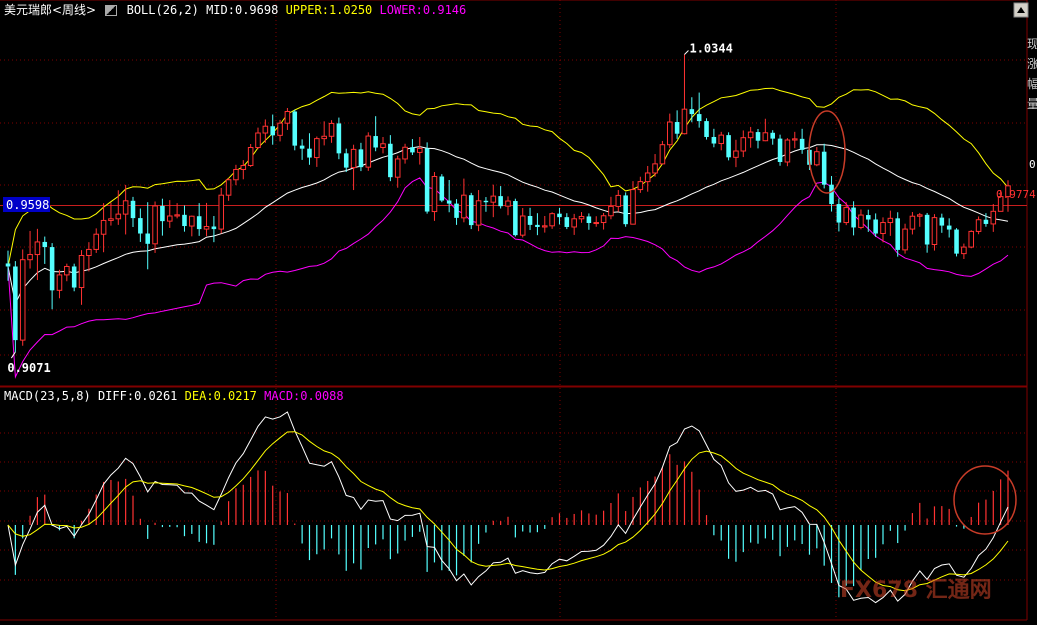 This screenshot has height=625, width=1037. What do you see at coordinates (50, 10) in the screenshot?
I see `symbol-title: 美元瑞郎<周线>` at bounding box center [50, 10].